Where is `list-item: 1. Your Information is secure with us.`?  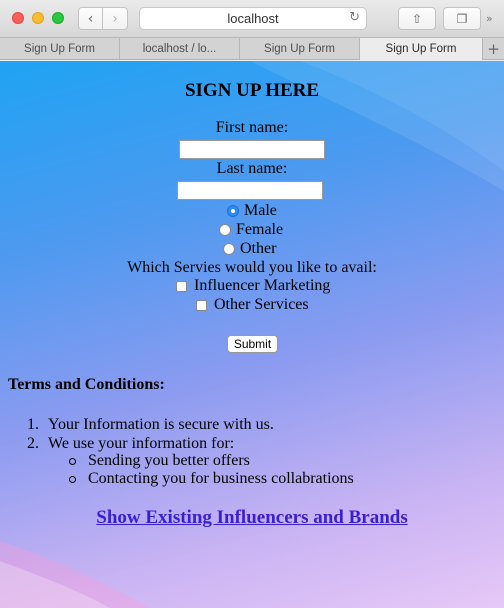
list-item: 1. Your Information is secure with us. is located at coordinates (150, 424).